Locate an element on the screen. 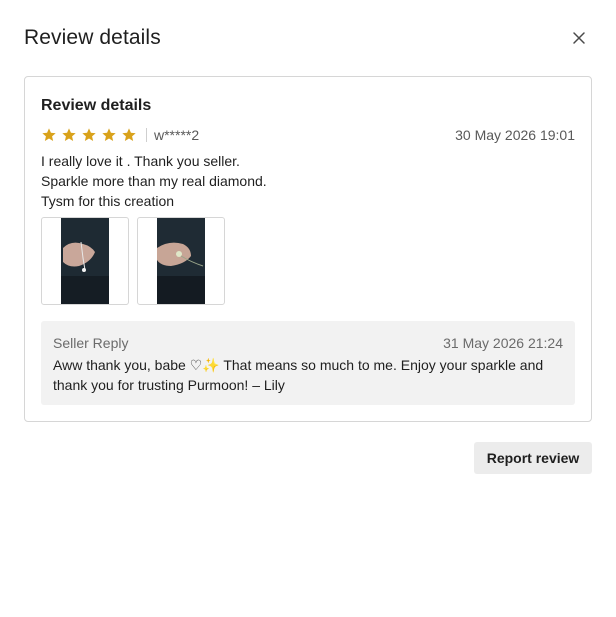  review-photos is located at coordinates (133, 261).